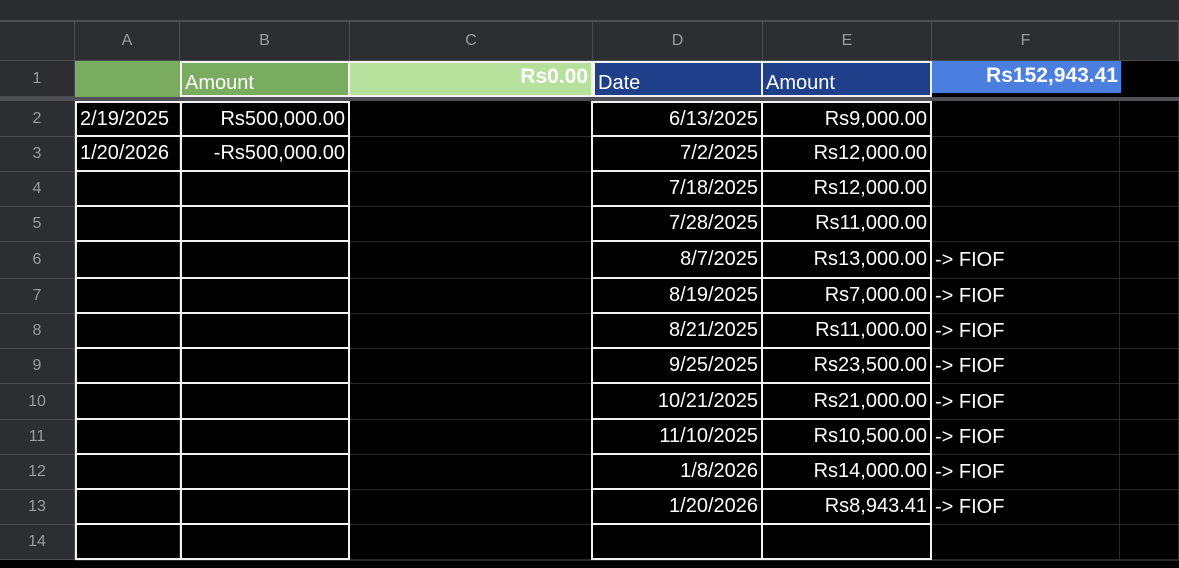 This screenshot has width=1179, height=568. What do you see at coordinates (265, 402) in the screenshot?
I see `cell-b10` at bounding box center [265, 402].